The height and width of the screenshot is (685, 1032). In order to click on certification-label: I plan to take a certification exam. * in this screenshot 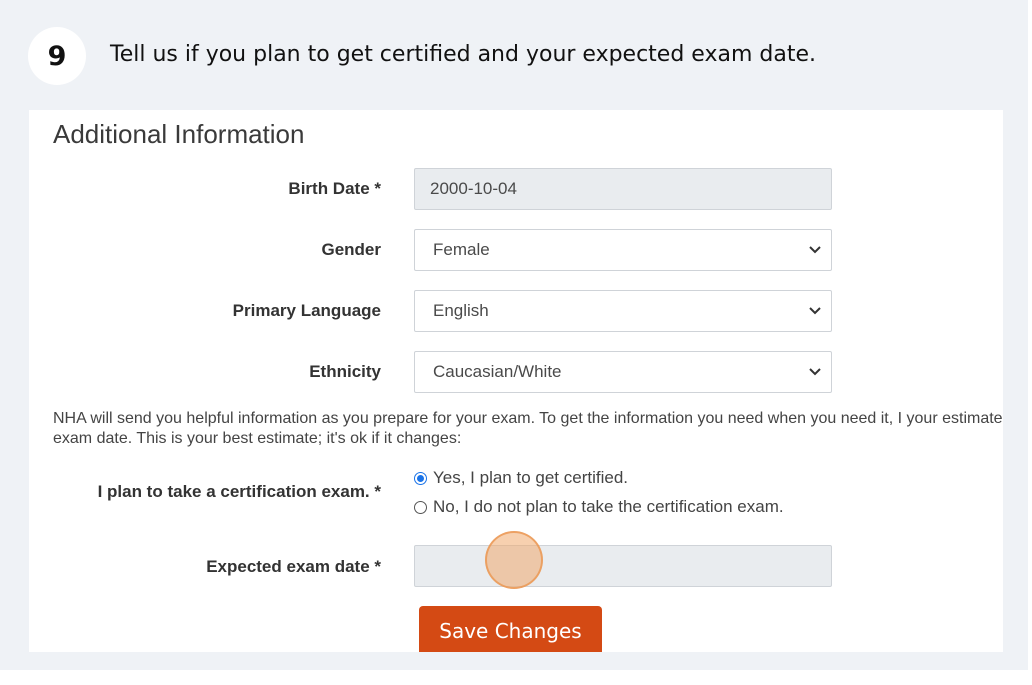, I will do `click(239, 491)`.